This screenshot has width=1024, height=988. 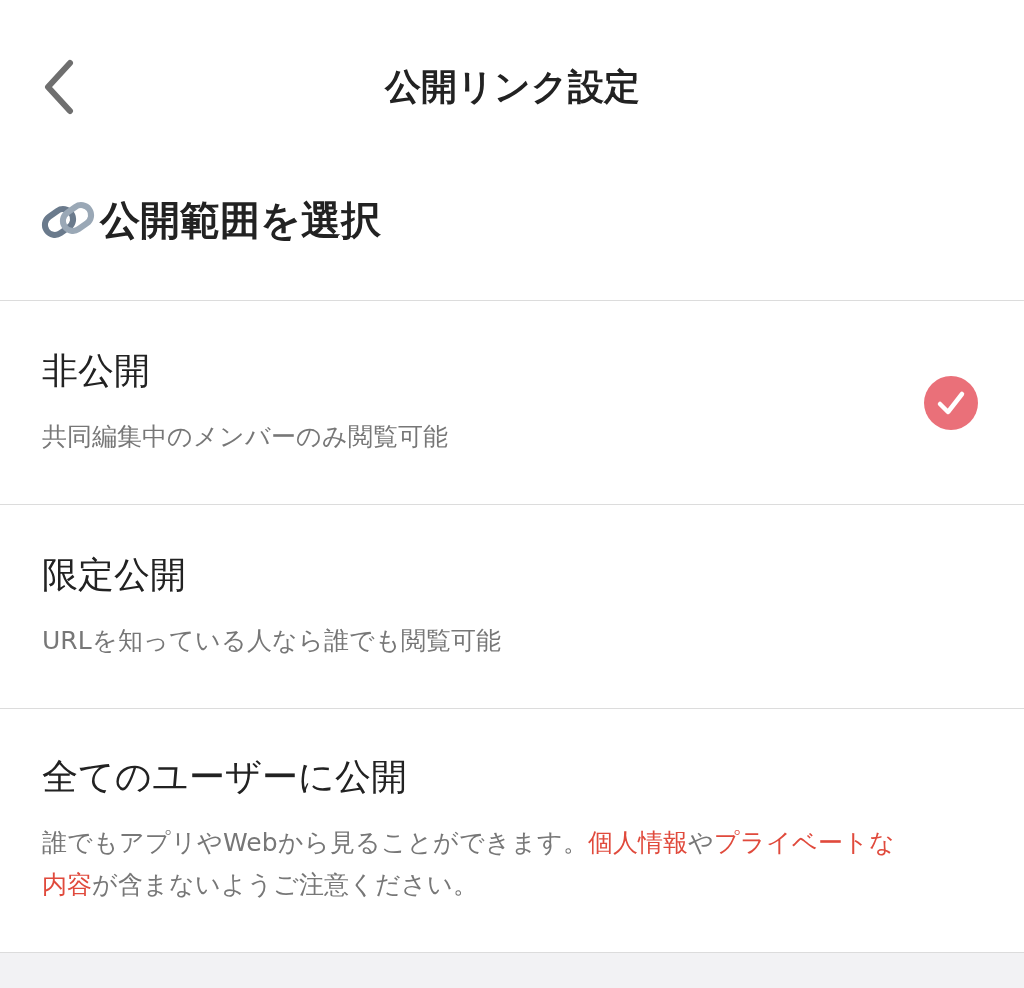 I want to click on page-title: 公開リンク設定, so click(x=512, y=86).